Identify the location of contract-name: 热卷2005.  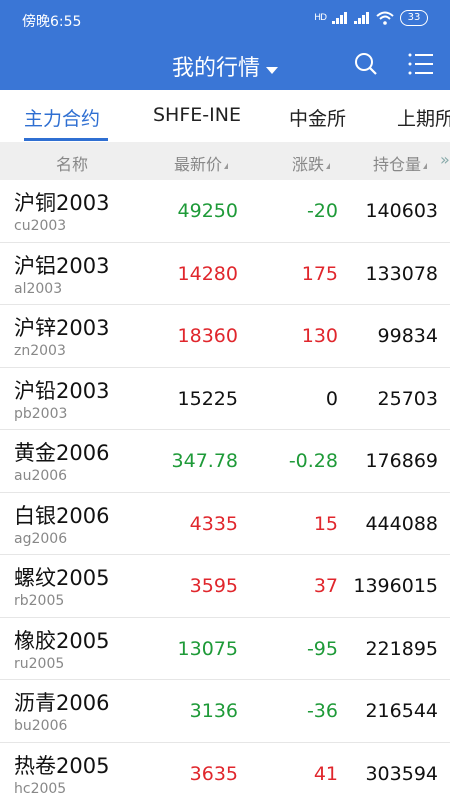
(62, 765).